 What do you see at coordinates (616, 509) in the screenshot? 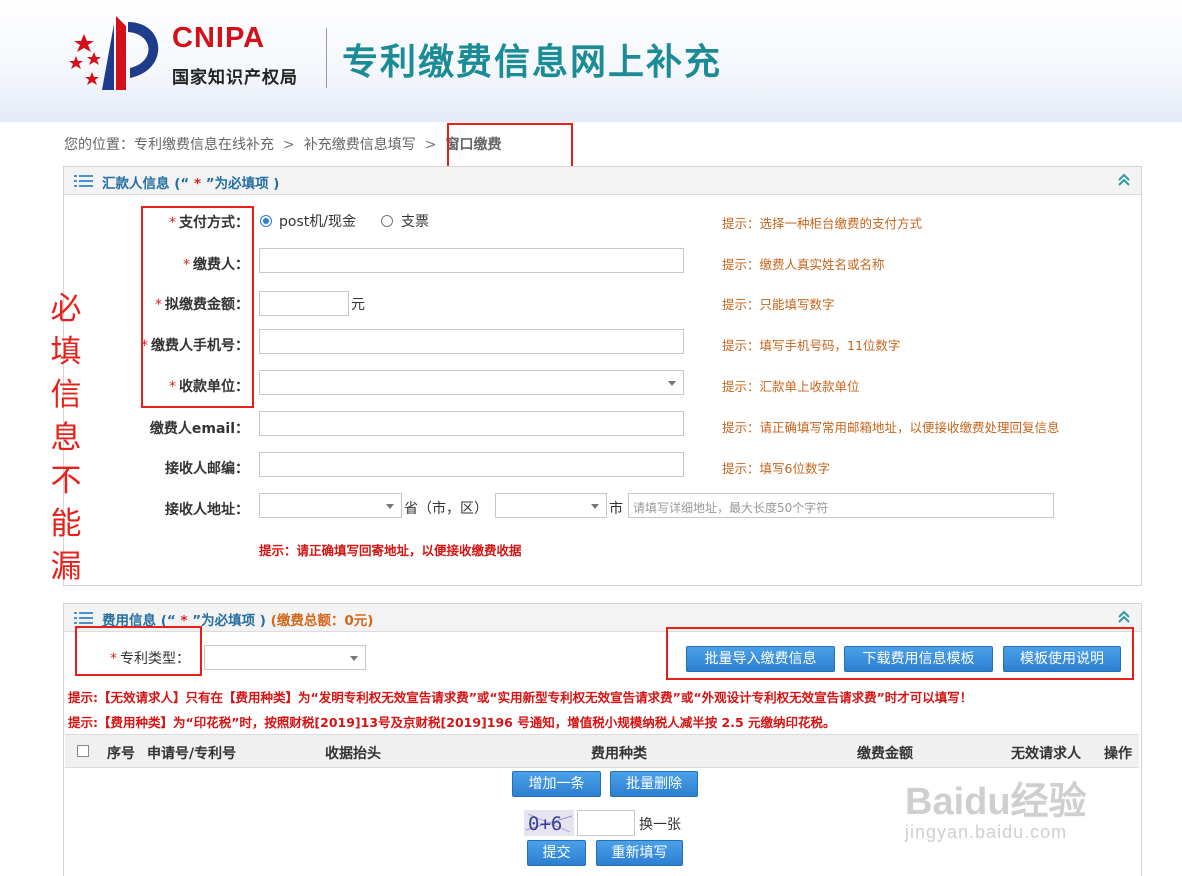
I see `city-suffix: 市` at bounding box center [616, 509].